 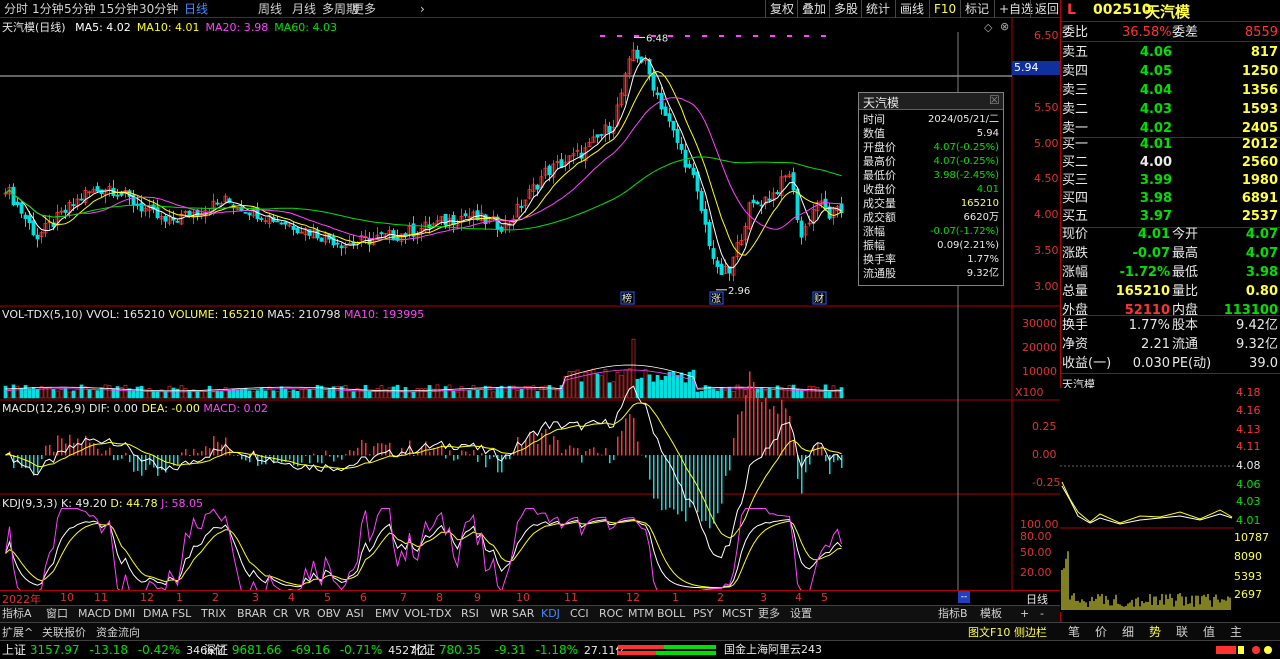 I want to click on f10-link: 图文F10, so click(x=989, y=632).